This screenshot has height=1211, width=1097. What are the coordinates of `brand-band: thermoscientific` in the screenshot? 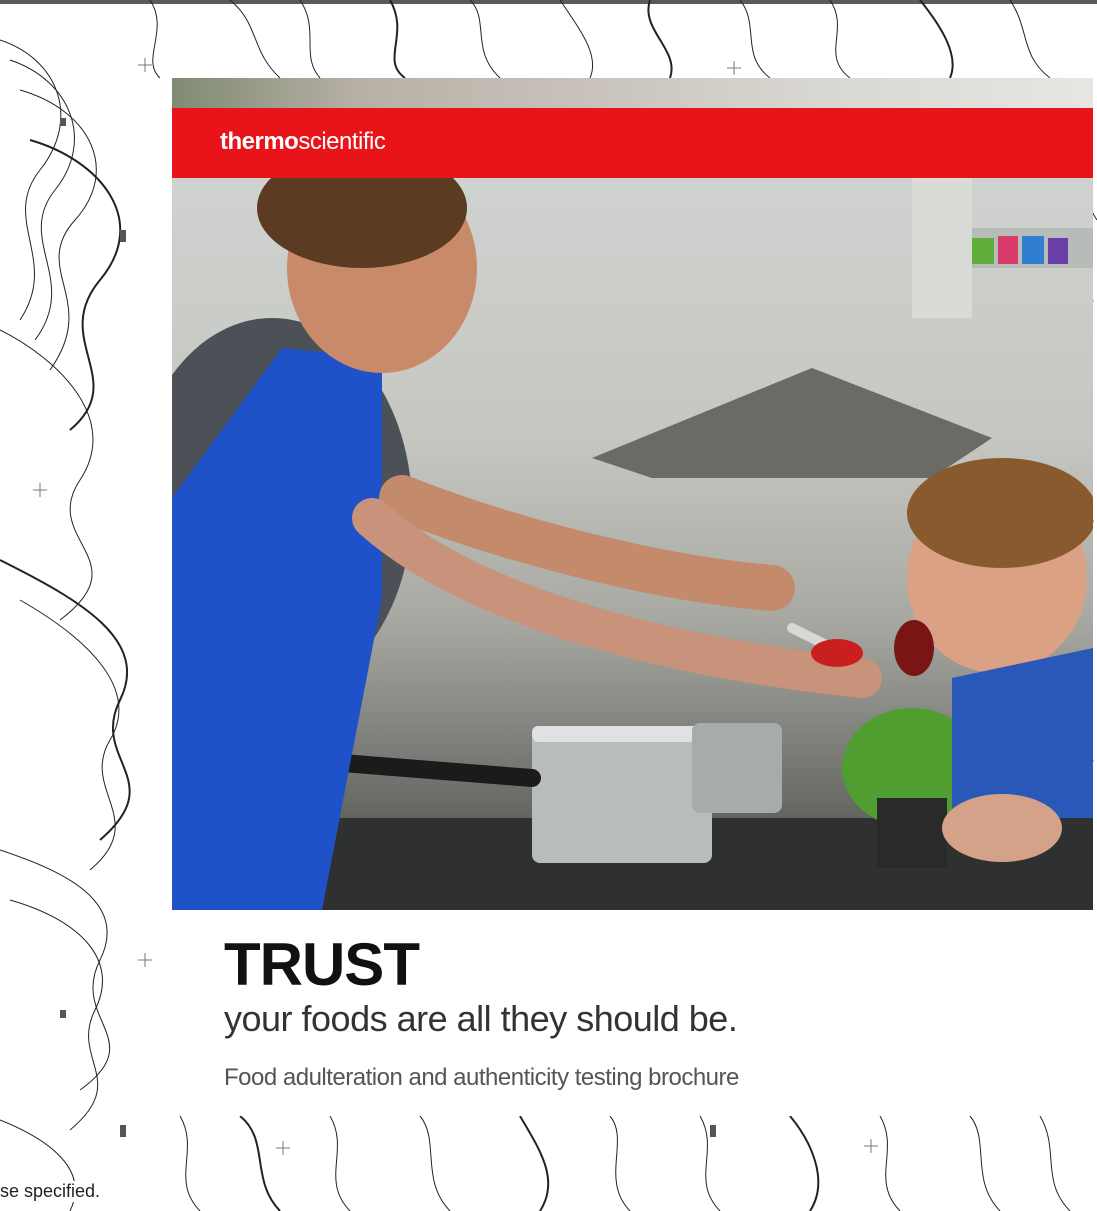 It's located at (632, 143).